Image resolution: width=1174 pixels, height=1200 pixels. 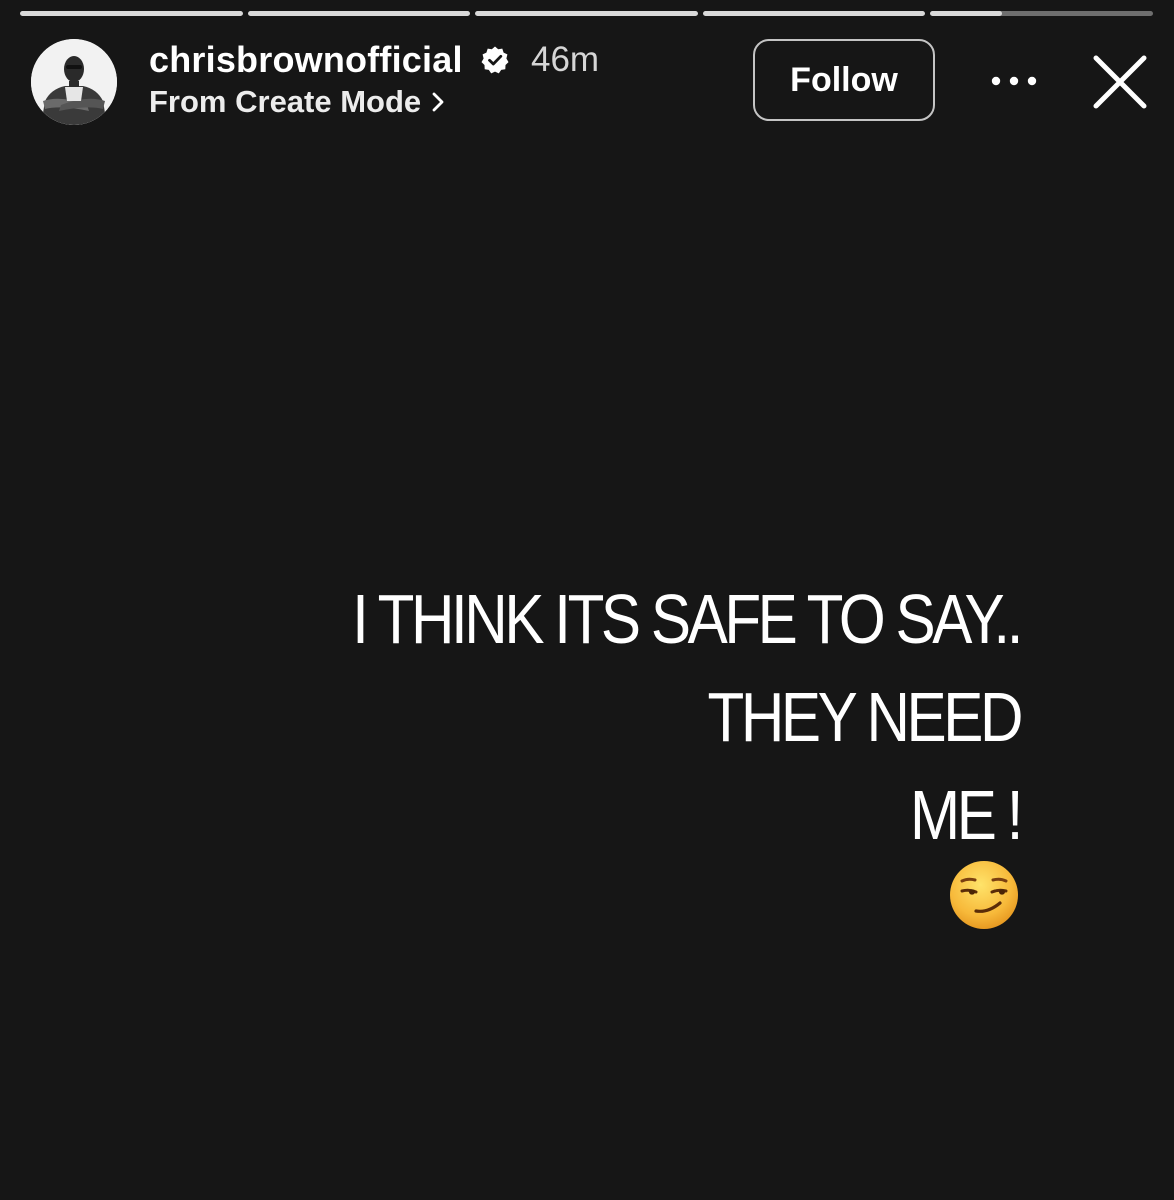 I want to click on follow-button: Follow, so click(x=844, y=80).